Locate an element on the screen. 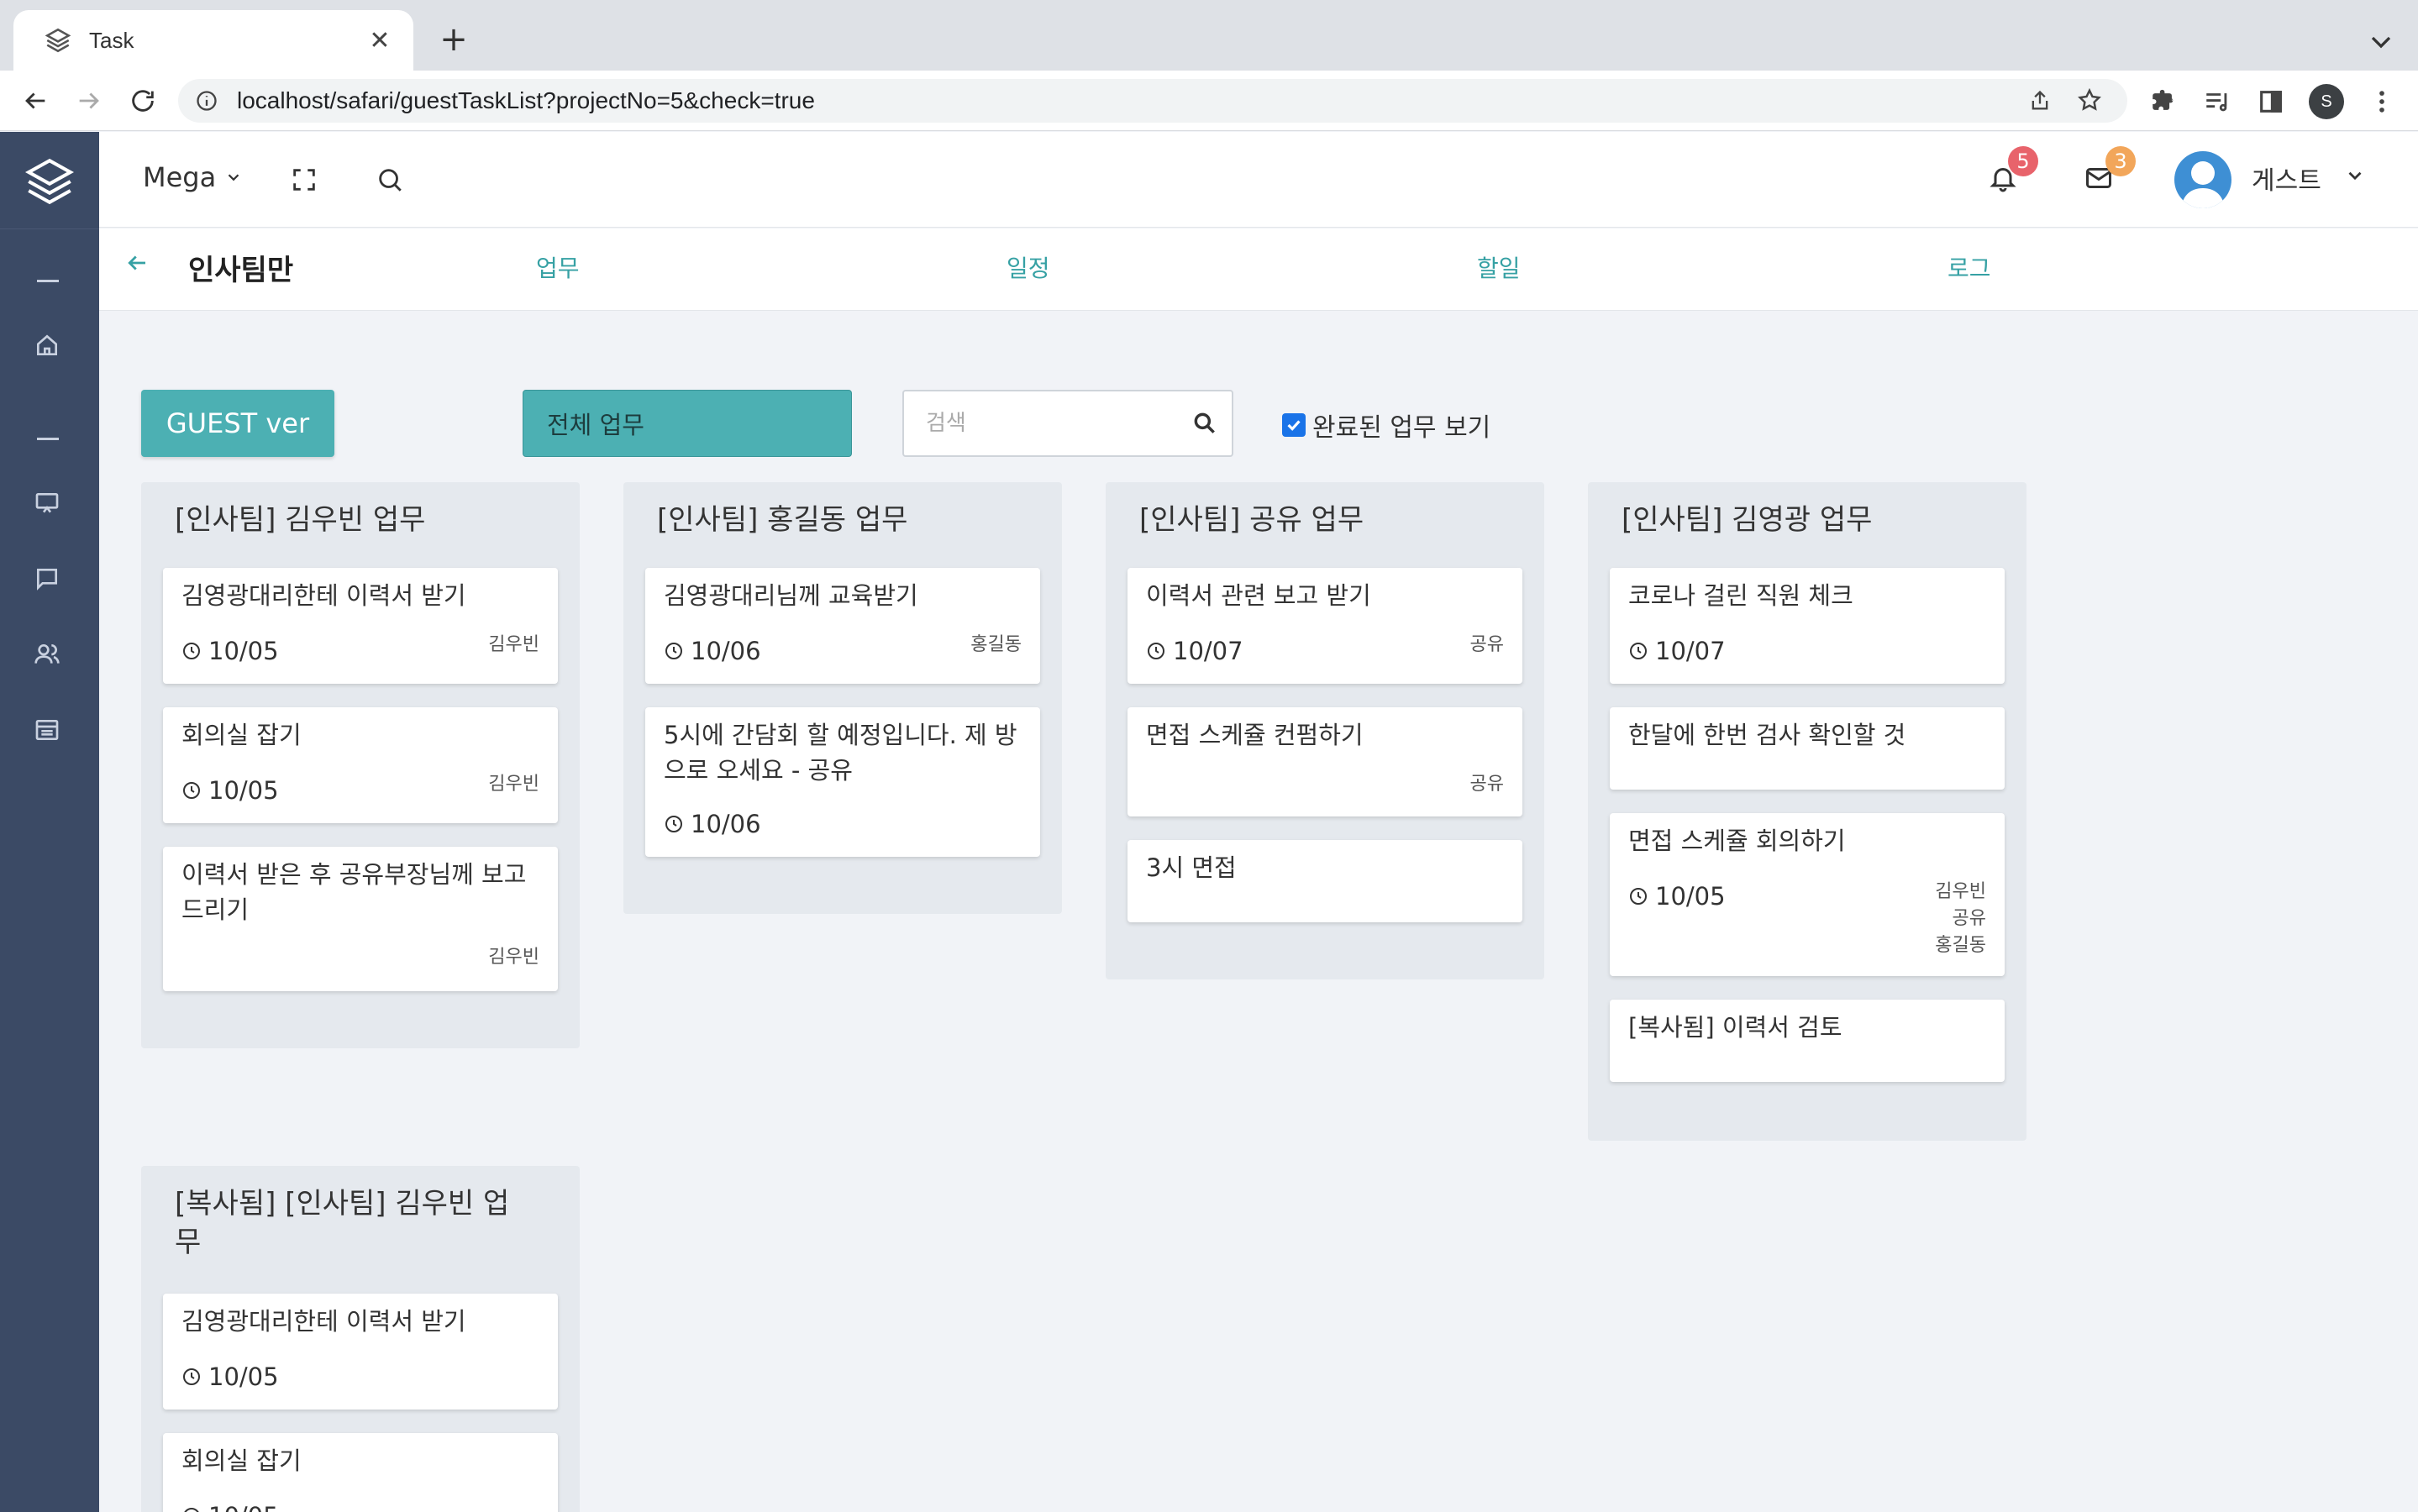  project-subnav is located at coordinates (1259, 269).